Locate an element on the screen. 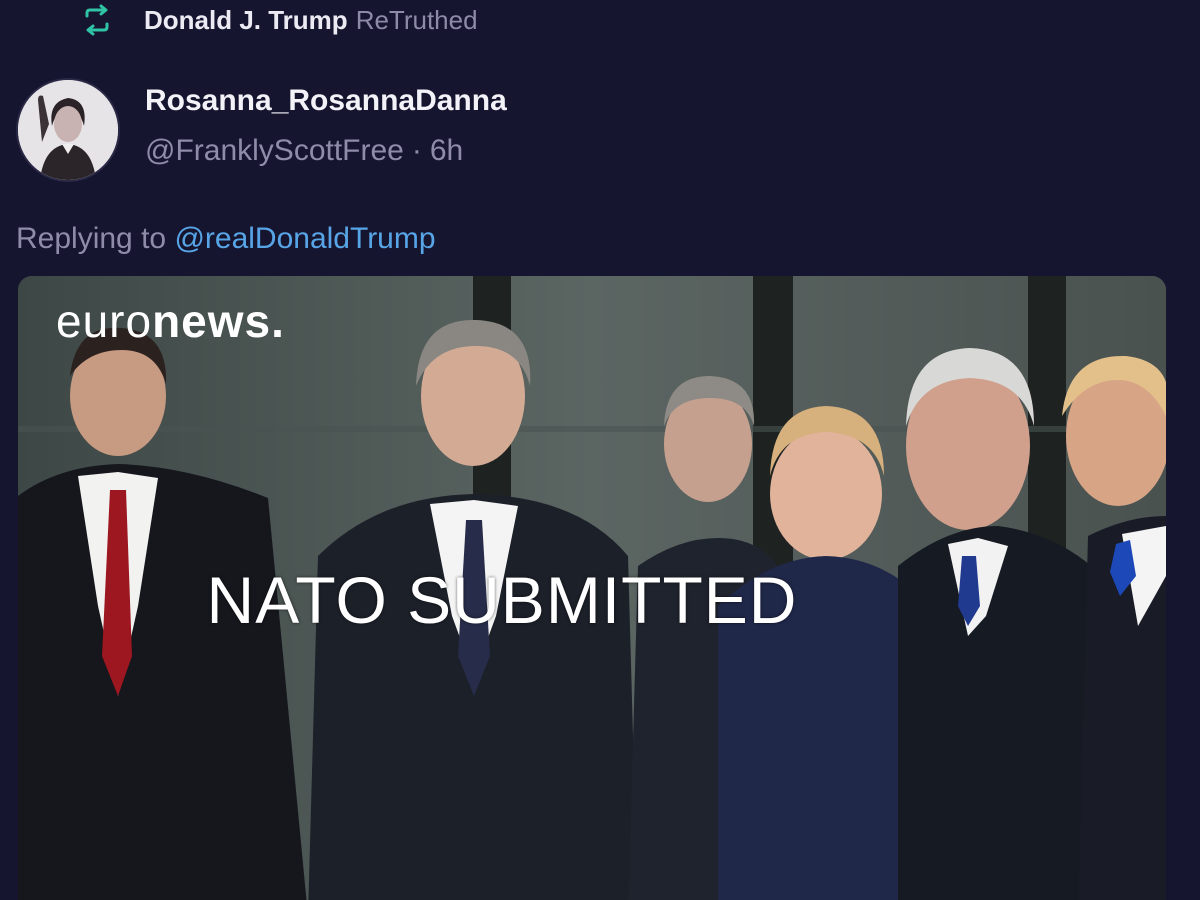 This screenshot has width=1200, height=900. replying-prefix: Replying to is located at coordinates (91, 238).